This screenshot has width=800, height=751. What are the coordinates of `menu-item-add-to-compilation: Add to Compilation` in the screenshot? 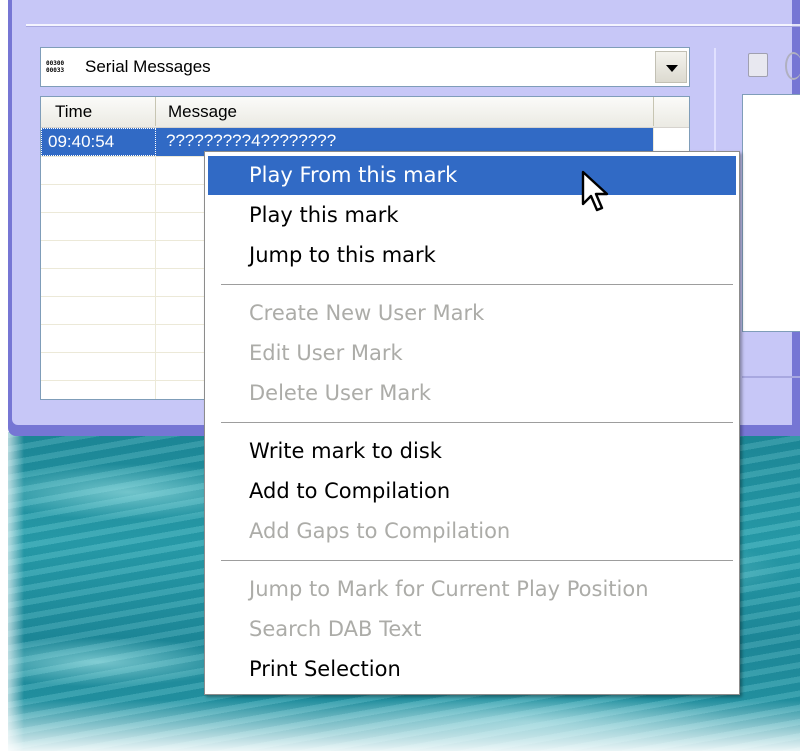 It's located at (472, 491).